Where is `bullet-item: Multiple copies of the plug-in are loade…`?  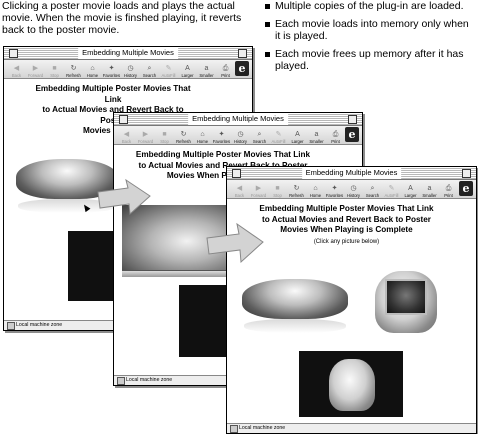 bullet-item: Multiple copies of the plug-in are loade… is located at coordinates (368, 6).